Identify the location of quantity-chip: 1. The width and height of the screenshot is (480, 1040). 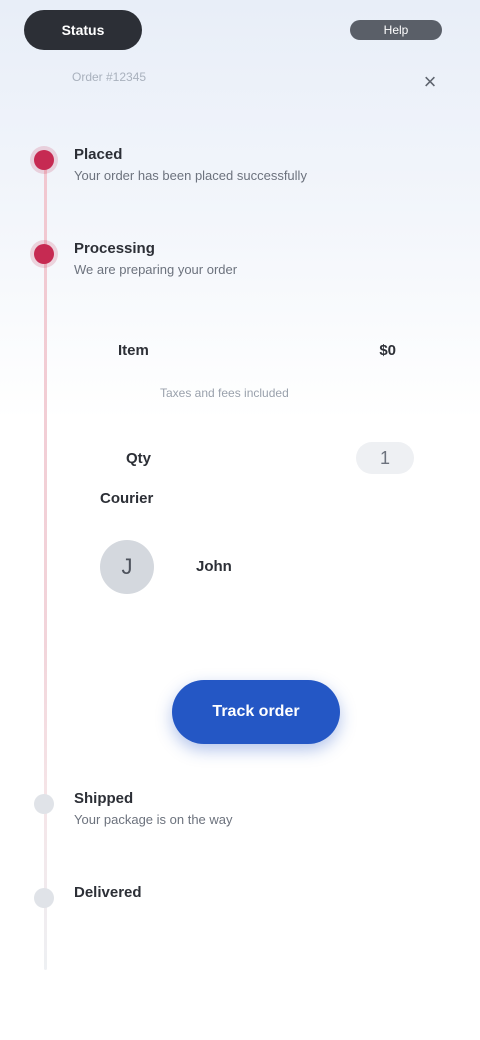
(385, 458).